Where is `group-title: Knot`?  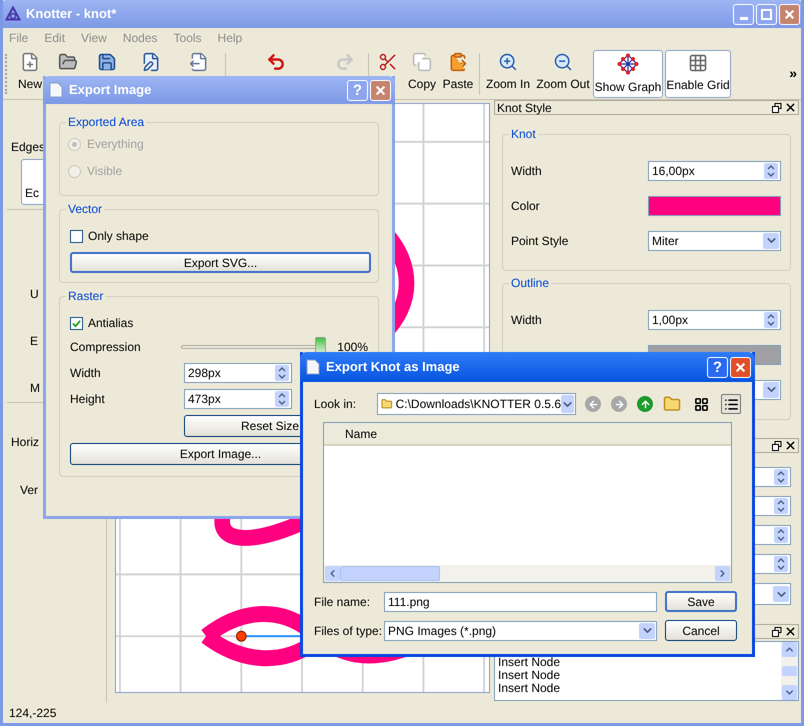 group-title: Knot is located at coordinates (523, 134).